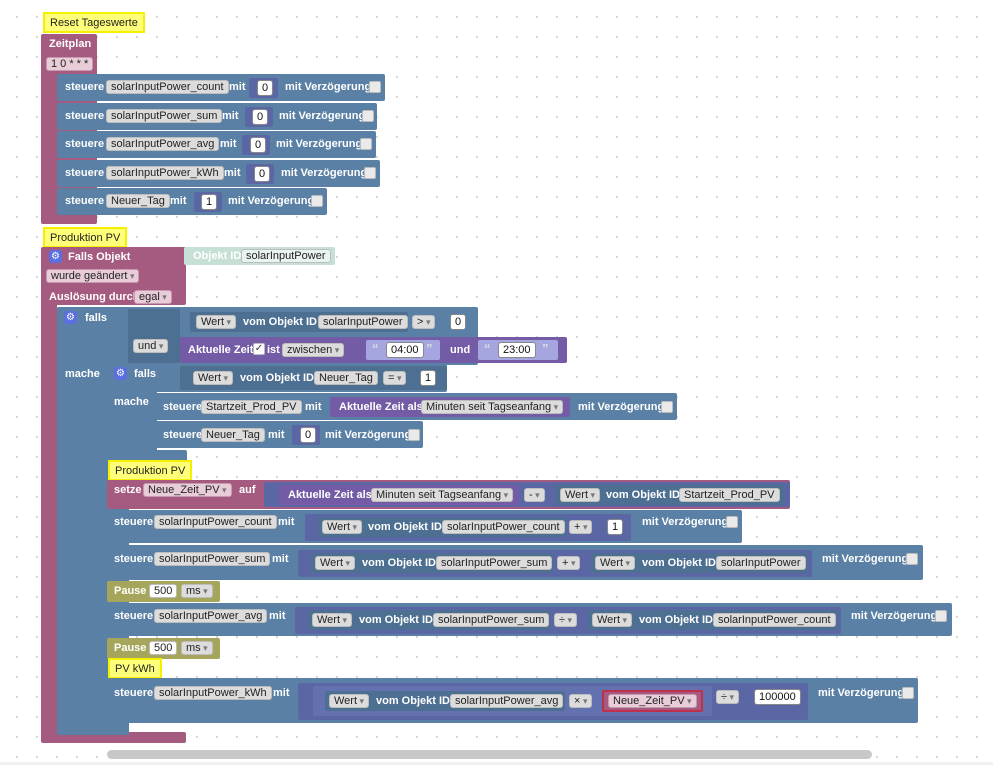 The image size is (993, 765). What do you see at coordinates (489, 754) in the screenshot?
I see `horizontal-scrollbar` at bounding box center [489, 754].